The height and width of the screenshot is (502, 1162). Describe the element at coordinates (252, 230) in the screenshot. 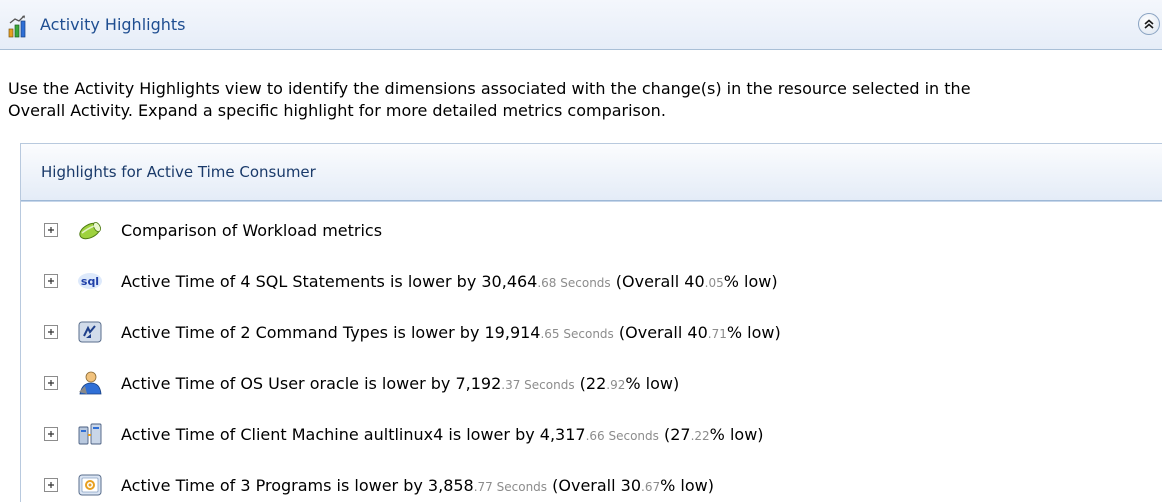

I see `highlight-text: Comparison of Workload metrics` at that location.